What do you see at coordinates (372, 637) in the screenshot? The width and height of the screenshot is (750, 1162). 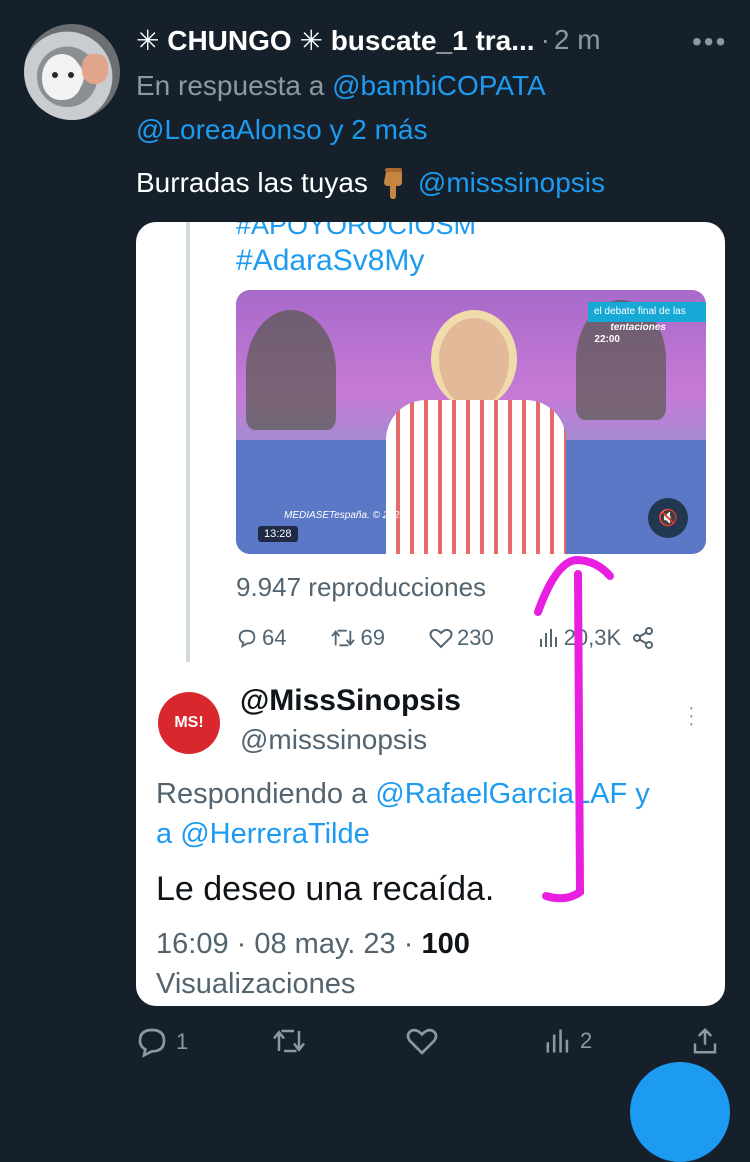 I see `embedded-retweets-count: 69` at bounding box center [372, 637].